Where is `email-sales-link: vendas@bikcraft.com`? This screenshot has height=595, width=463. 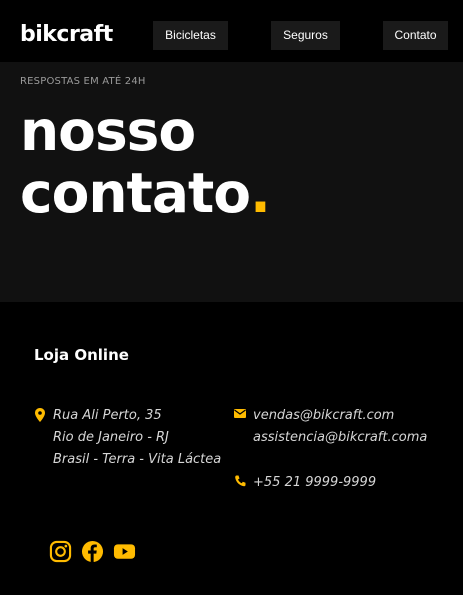
email-sales-link: vendas@bikcraft.com is located at coordinates (340, 416).